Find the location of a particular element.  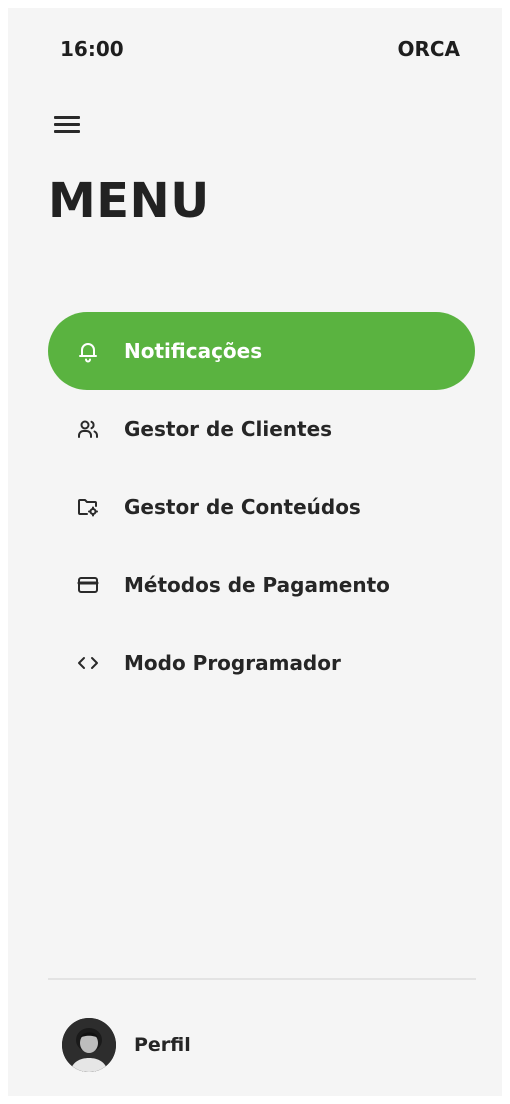

menu-item-label: Notificações is located at coordinates (193, 351).